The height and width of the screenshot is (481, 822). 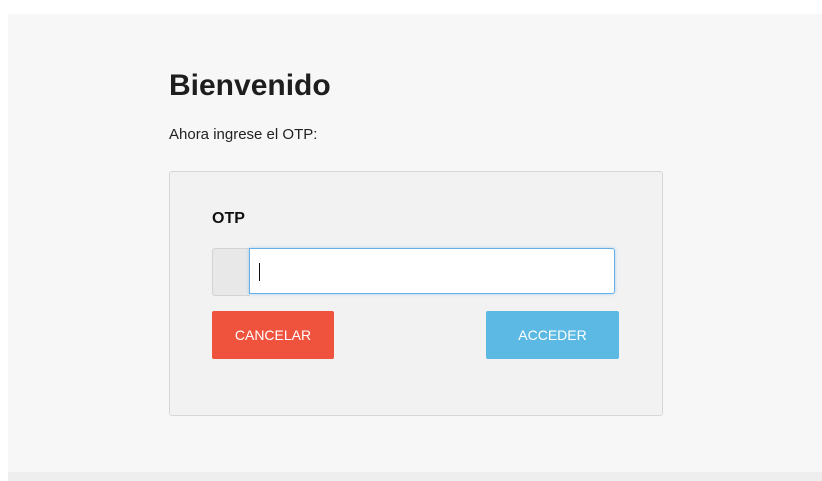 What do you see at coordinates (228, 218) in the screenshot?
I see `otp-field-label: OTP` at bounding box center [228, 218].